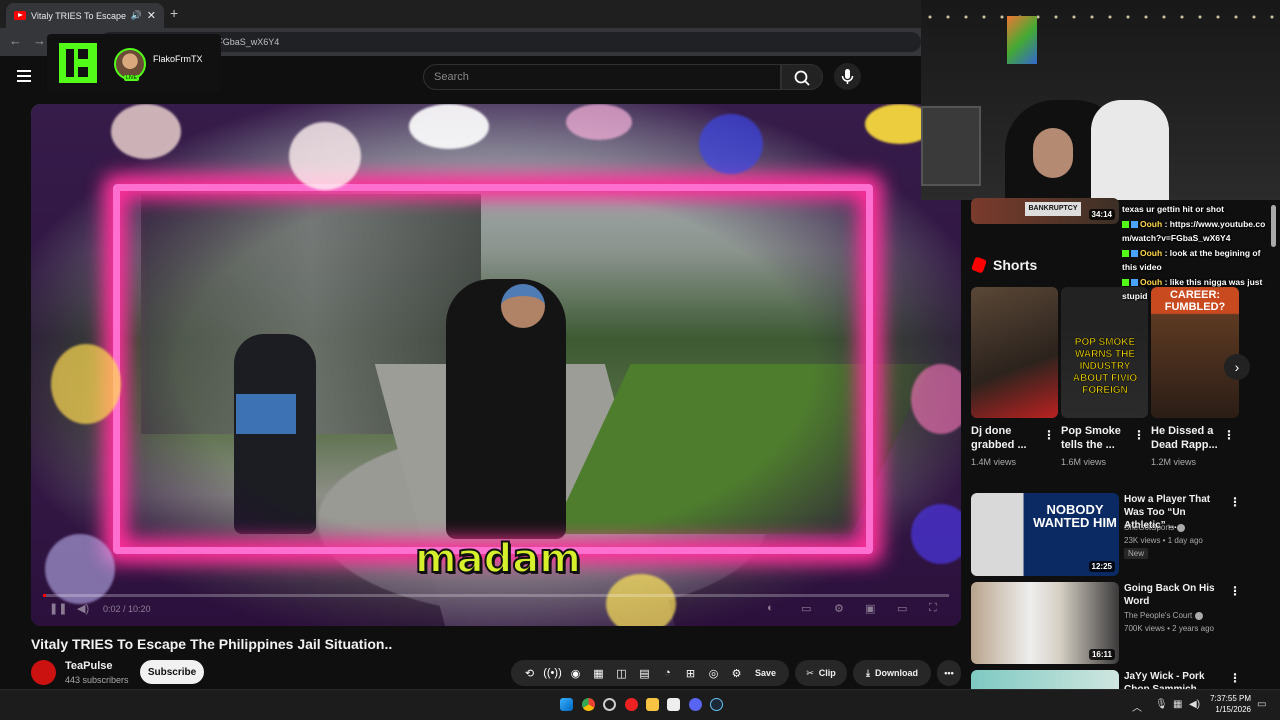 The image size is (1280, 720). I want to click on discord-icon, so click(695, 704).